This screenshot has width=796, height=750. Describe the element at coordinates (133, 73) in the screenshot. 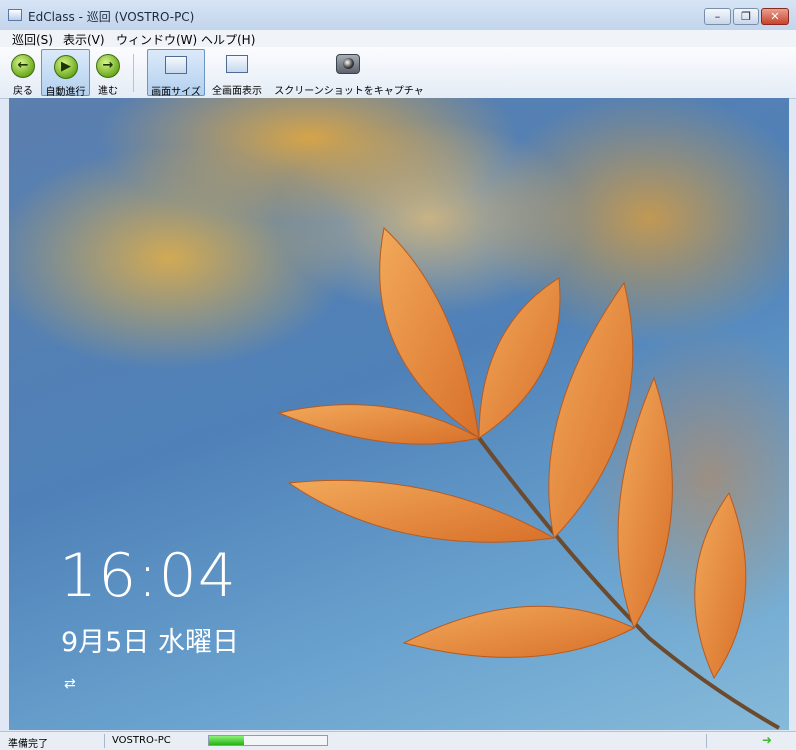

I see `toolbar-separator` at that location.